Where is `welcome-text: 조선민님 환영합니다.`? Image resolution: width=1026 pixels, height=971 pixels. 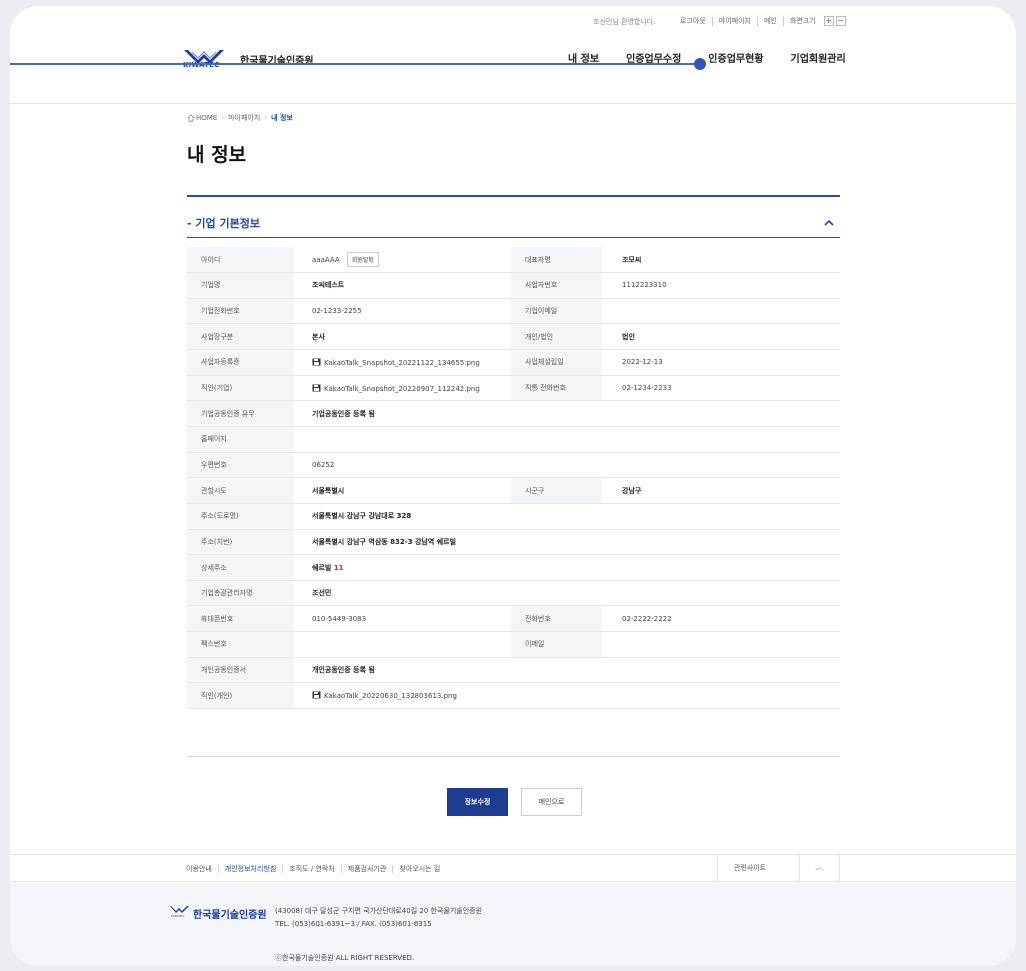
welcome-text: 조선민님 환영합니다. is located at coordinates (624, 22).